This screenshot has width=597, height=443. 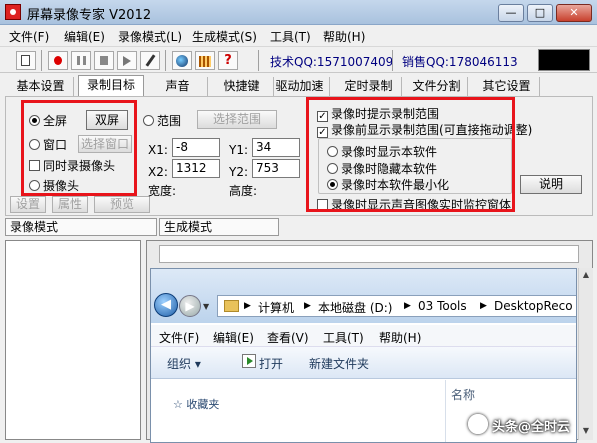 I want to click on new-folder-button: 新建文件夹, so click(x=339, y=363).